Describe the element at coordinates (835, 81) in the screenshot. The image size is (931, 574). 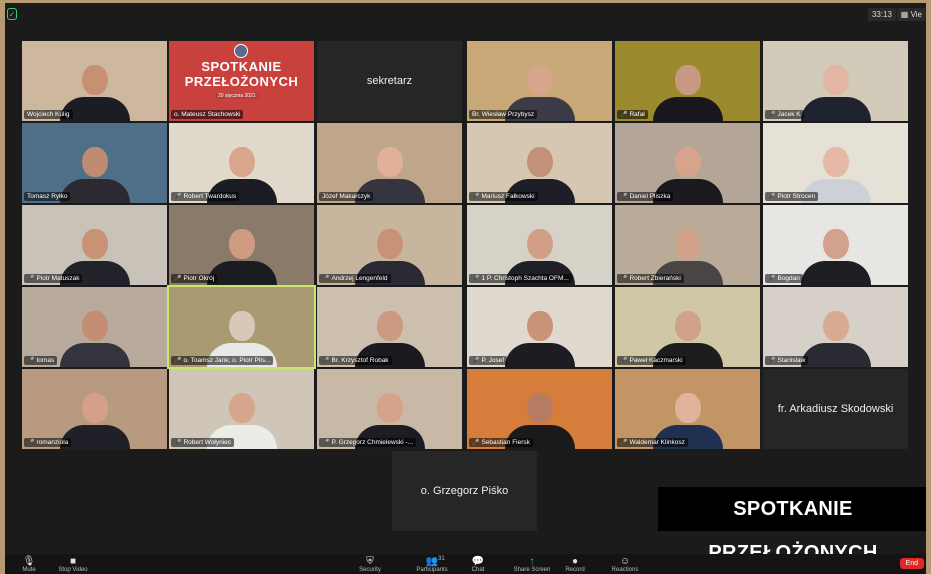
I see `participant-tile: 🎤 Jacek K` at that location.